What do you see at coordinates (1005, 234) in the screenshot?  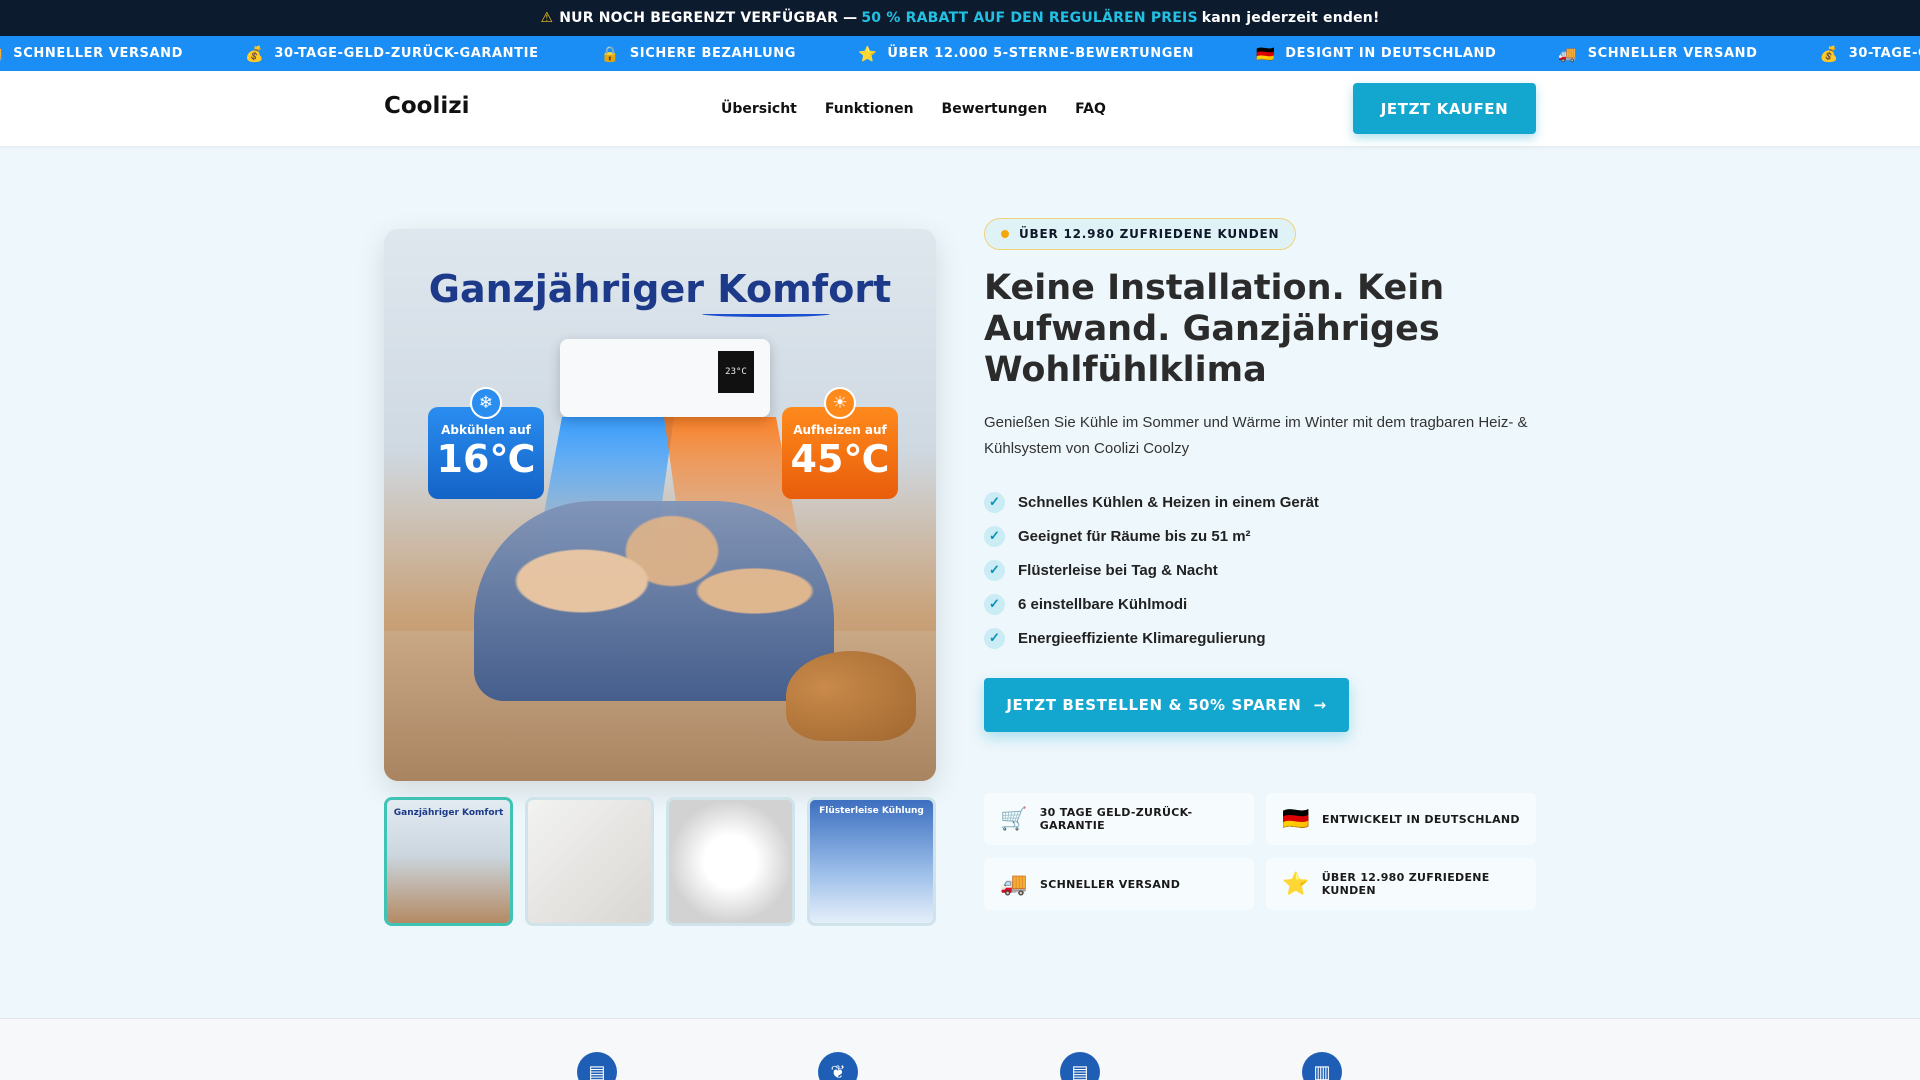 I see `dot-icon` at bounding box center [1005, 234].